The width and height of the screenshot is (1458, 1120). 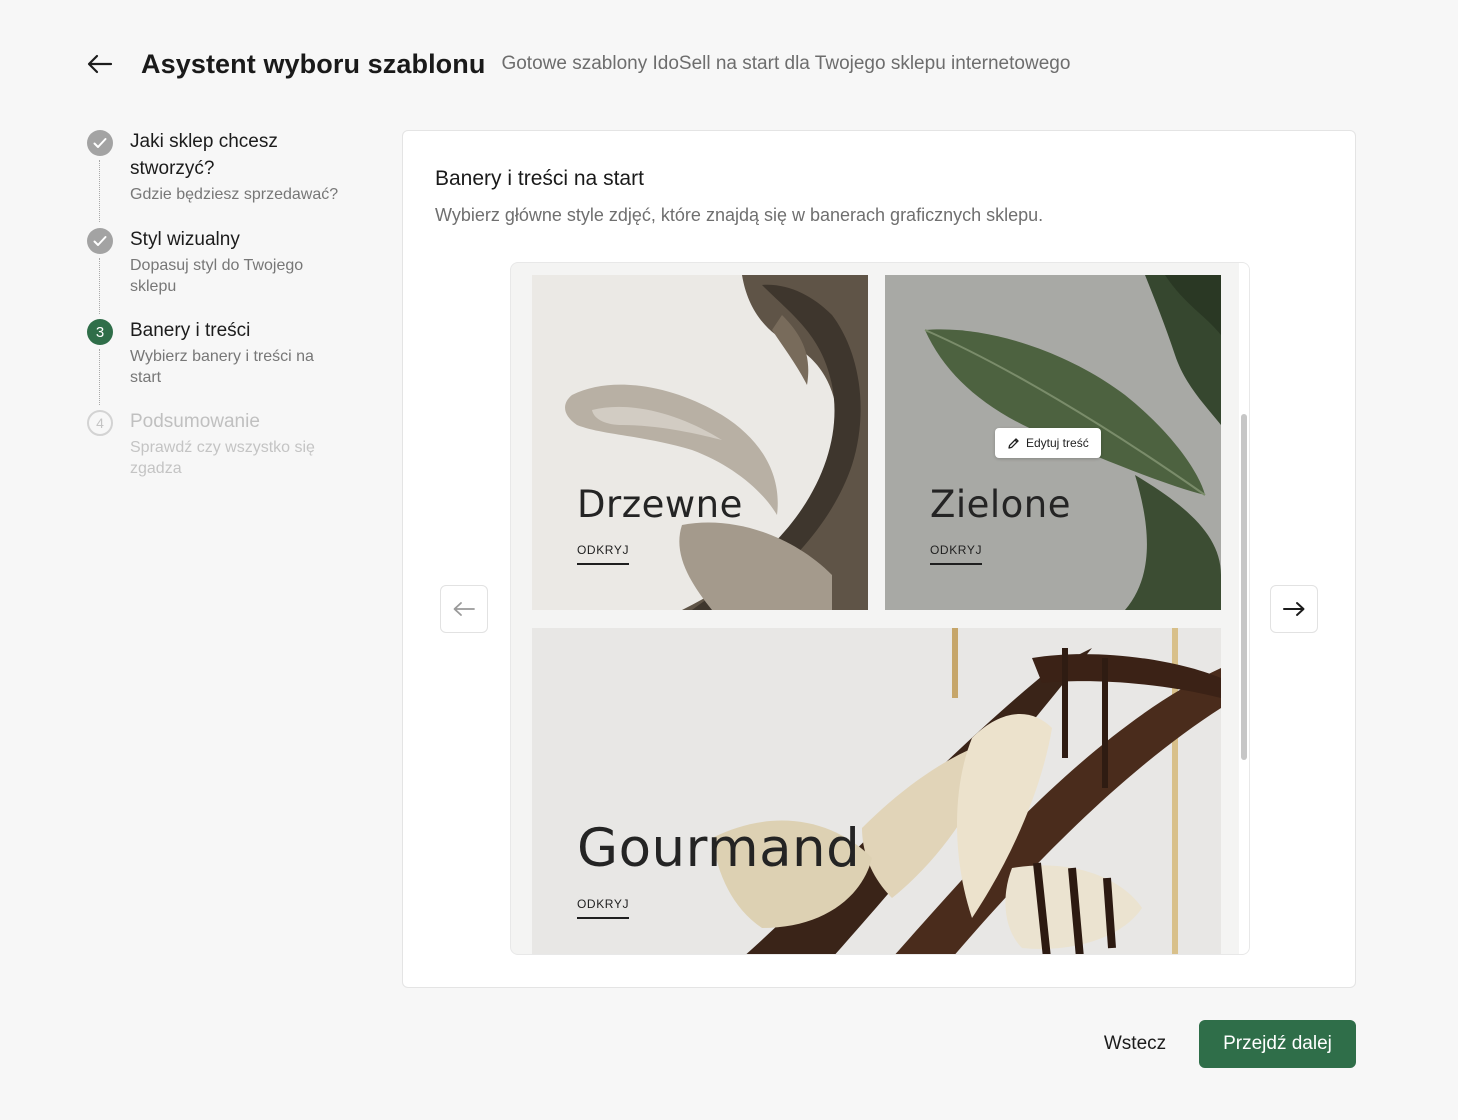 What do you see at coordinates (100, 423) in the screenshot?
I see `step-number: 4` at bounding box center [100, 423].